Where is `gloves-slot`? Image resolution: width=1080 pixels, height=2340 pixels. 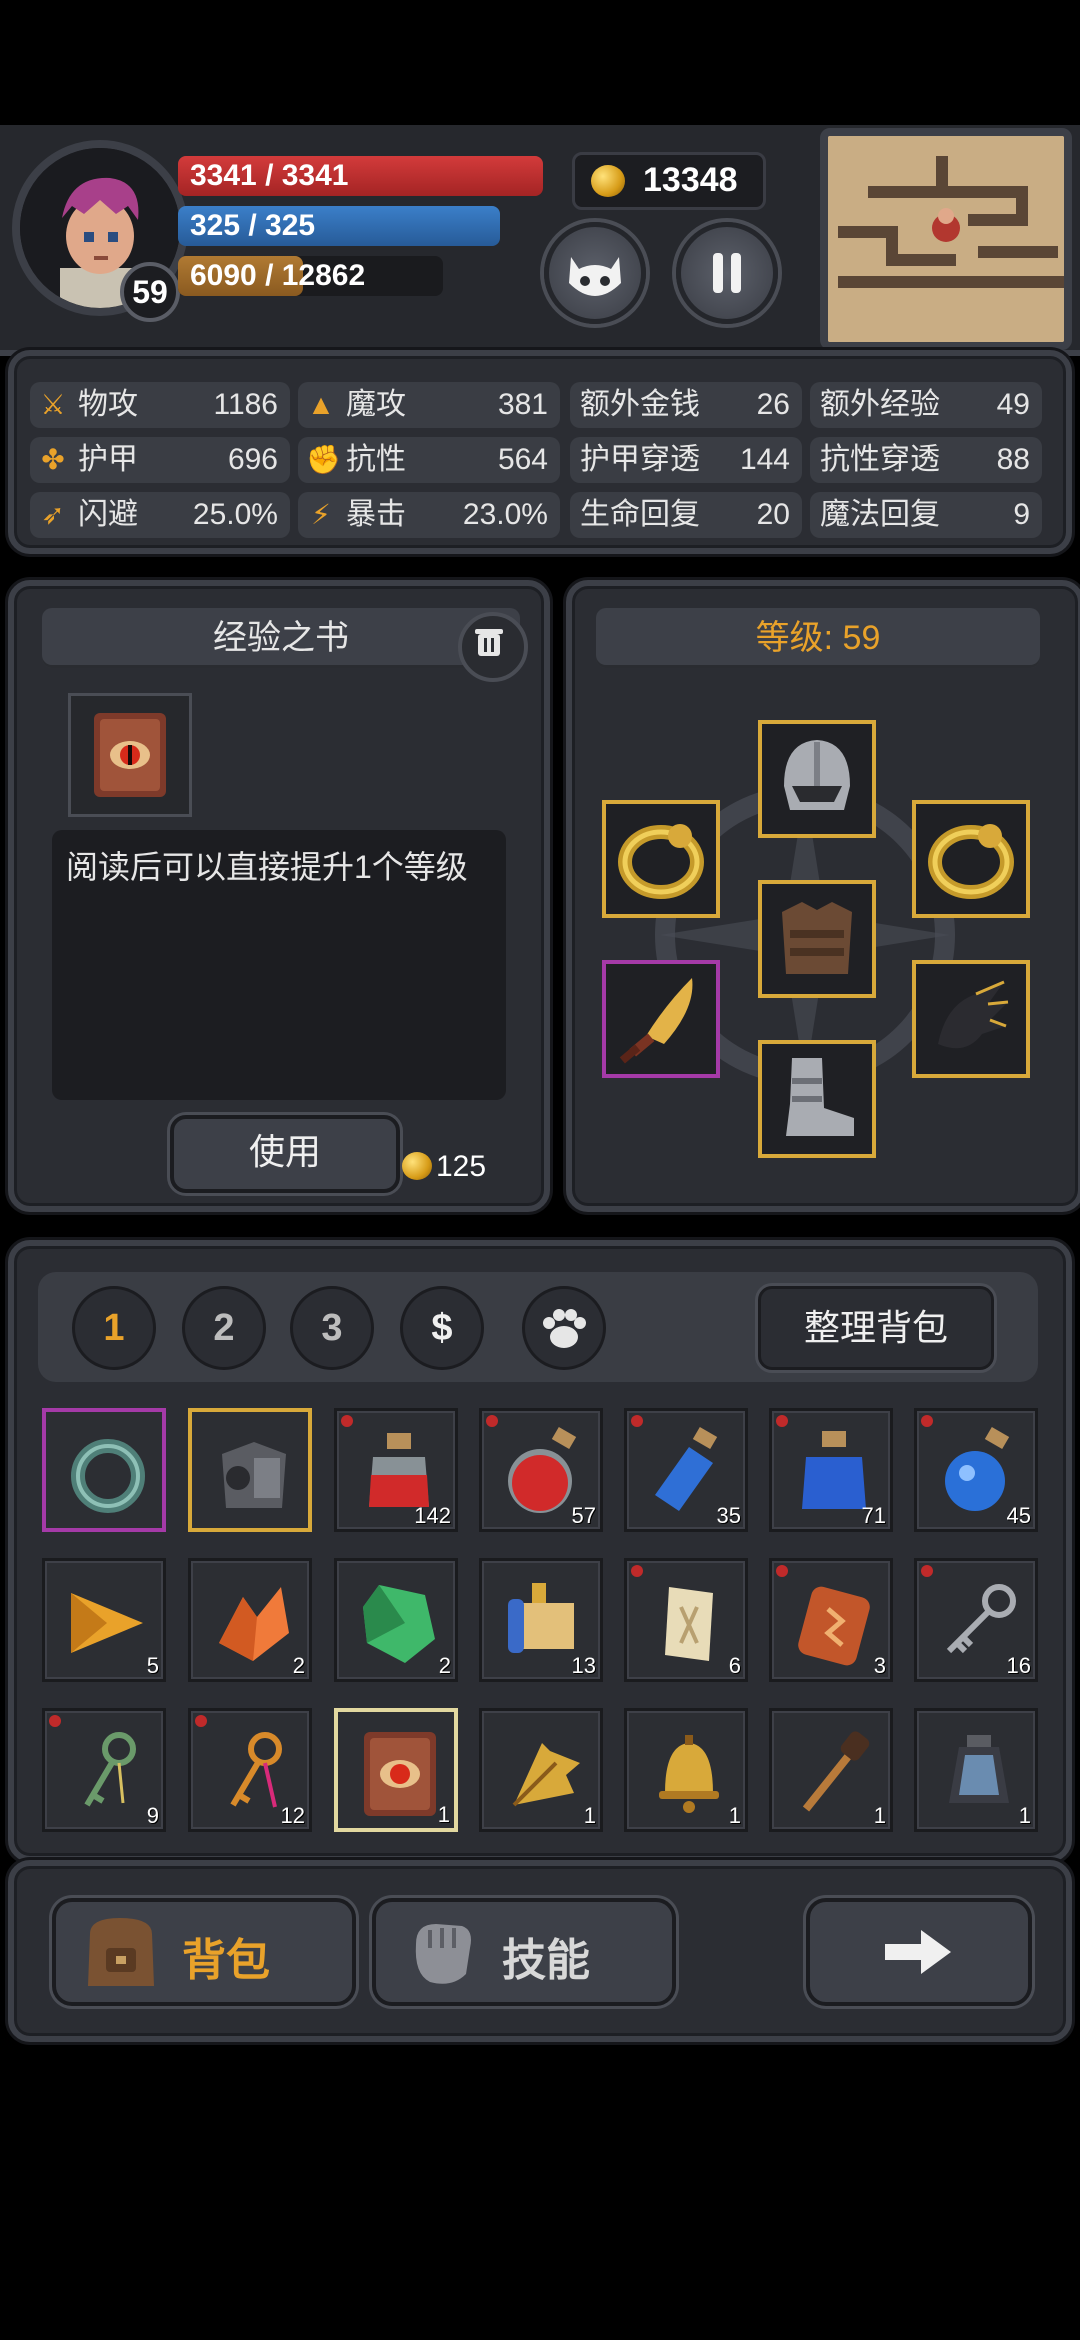
gloves-slot is located at coordinates (971, 1019).